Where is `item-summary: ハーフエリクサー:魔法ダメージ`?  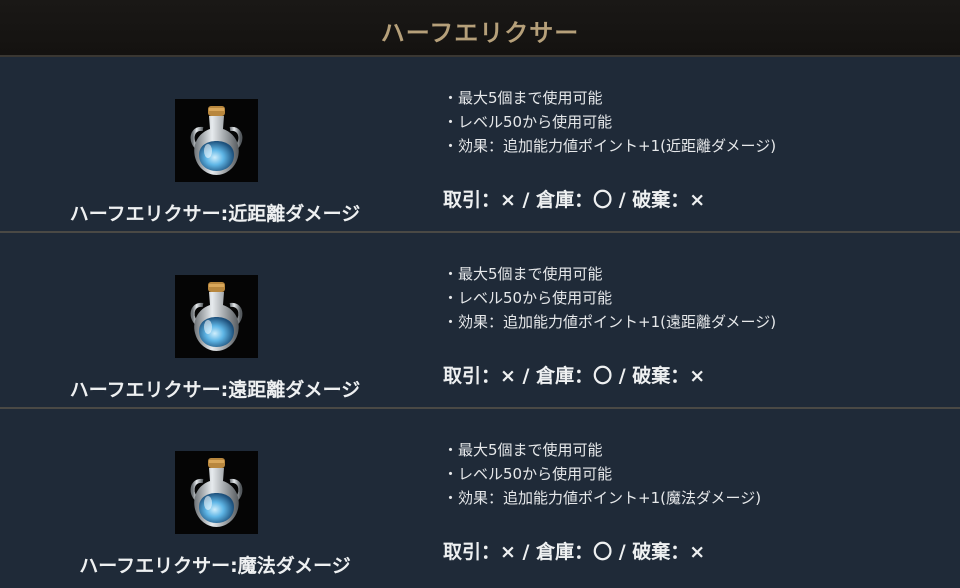
item-summary: ハーフエリクサー:魔法ダメージ is located at coordinates (215, 497).